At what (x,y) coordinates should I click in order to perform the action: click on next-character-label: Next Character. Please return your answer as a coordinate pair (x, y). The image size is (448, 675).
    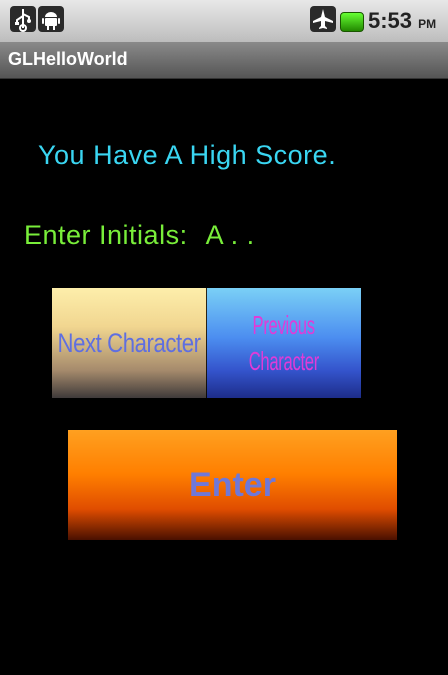
    Looking at the image, I should click on (129, 342).